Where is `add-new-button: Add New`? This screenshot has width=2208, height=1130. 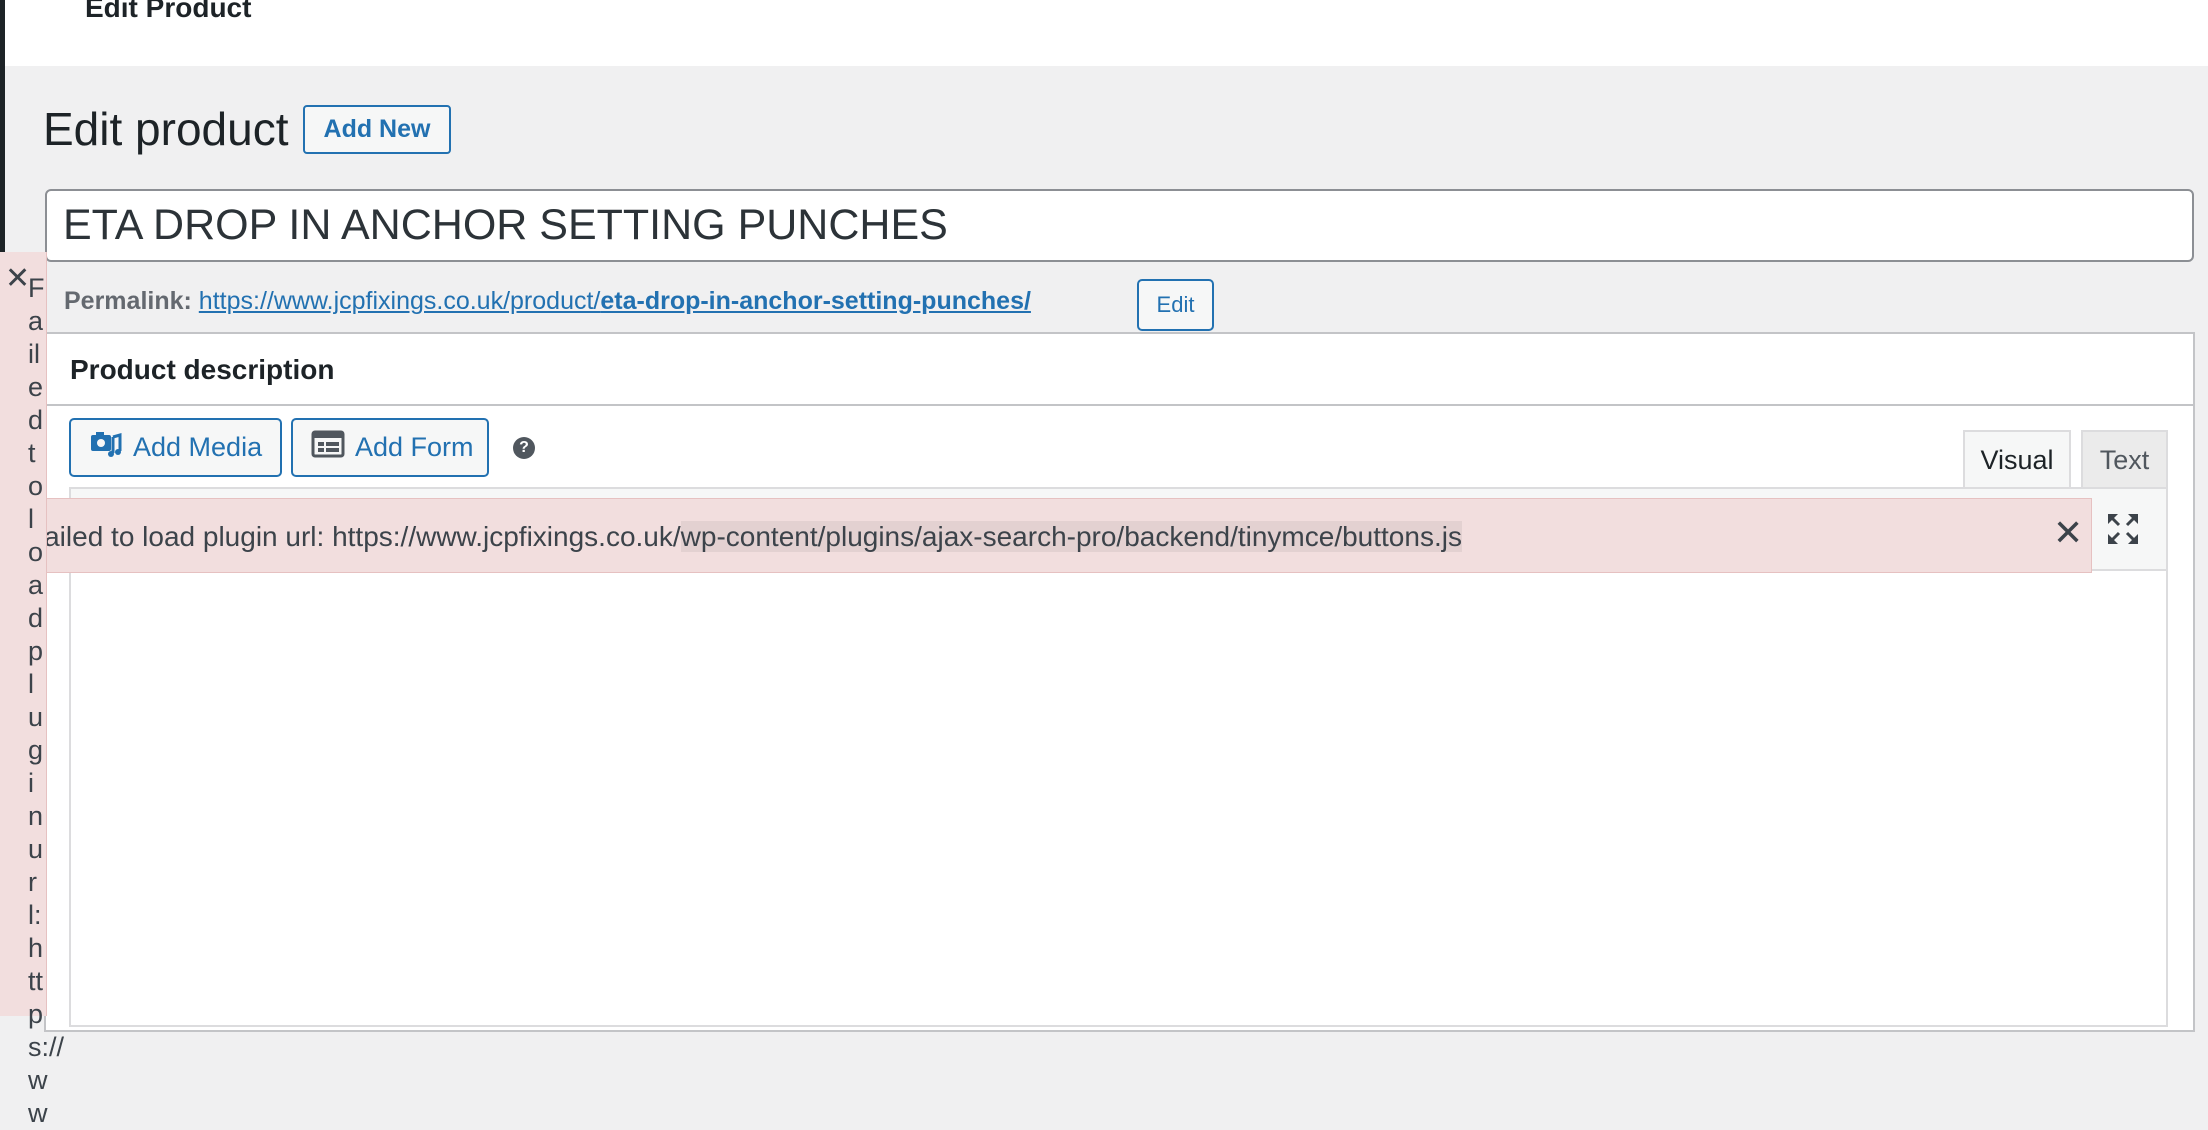
add-new-button: Add New is located at coordinates (377, 129).